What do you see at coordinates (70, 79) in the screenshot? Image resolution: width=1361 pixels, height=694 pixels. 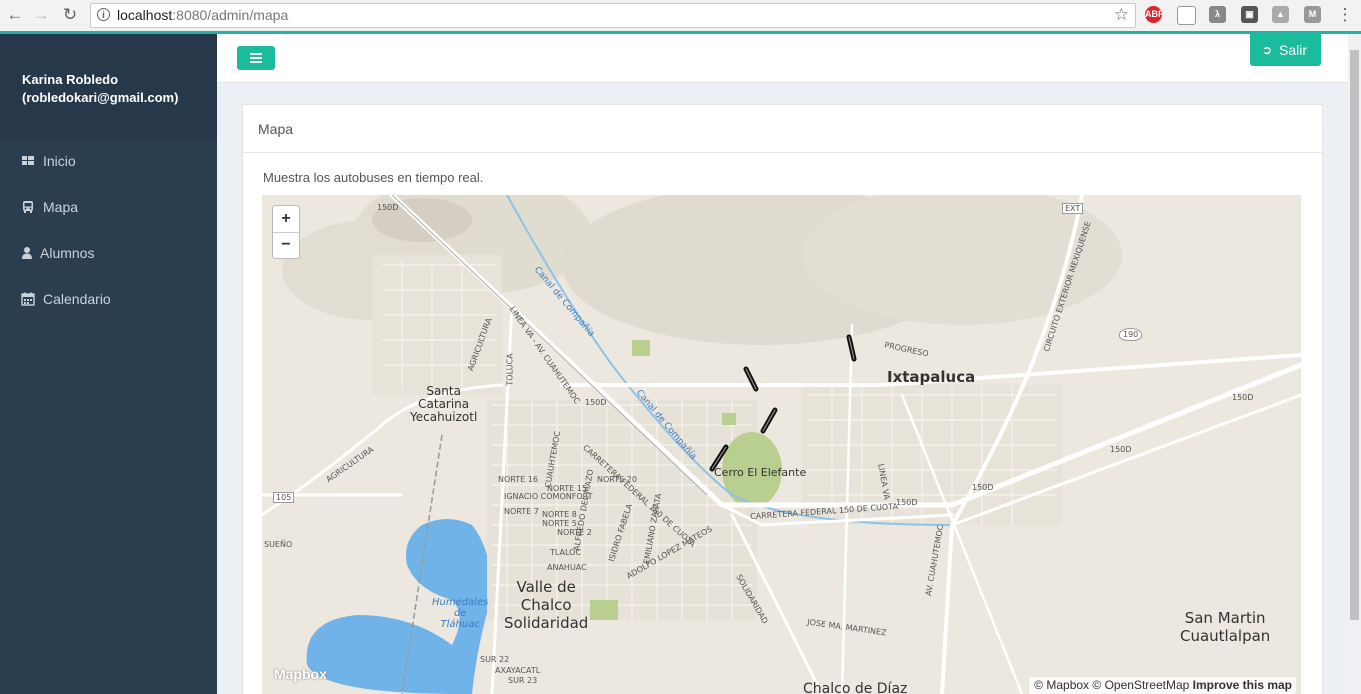 I see `user-full-name: Karina Robledo` at bounding box center [70, 79].